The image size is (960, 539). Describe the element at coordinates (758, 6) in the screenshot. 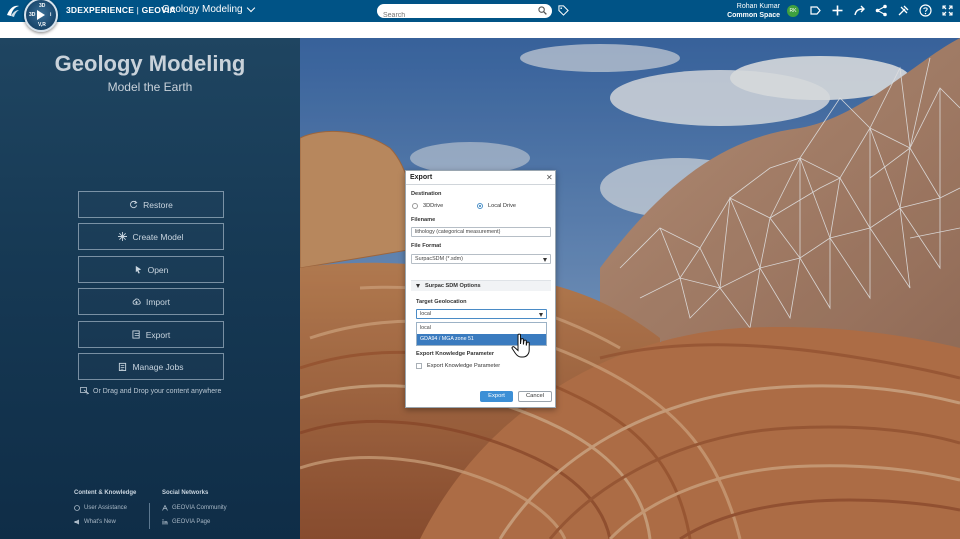

I see `user-name: Rohan Kumar` at that location.